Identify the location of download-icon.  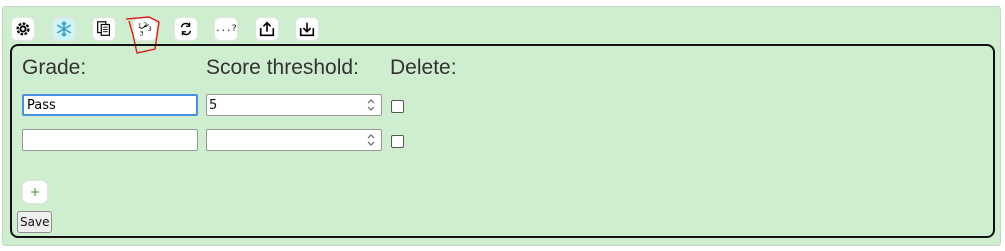
(307, 29).